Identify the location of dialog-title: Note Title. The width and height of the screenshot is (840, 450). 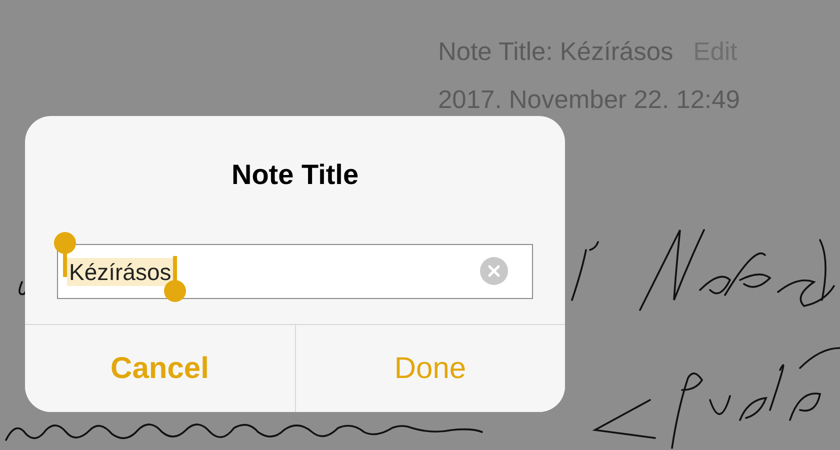
(295, 175).